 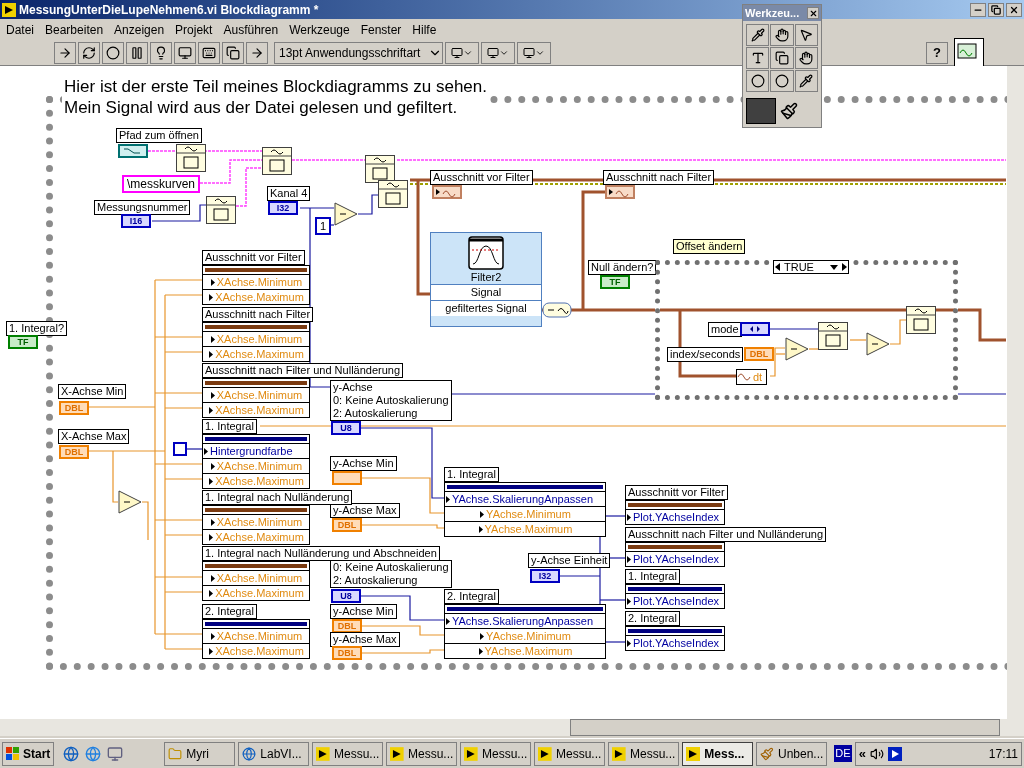 I want to click on lightbulb-icon, so click(x=161, y=52).